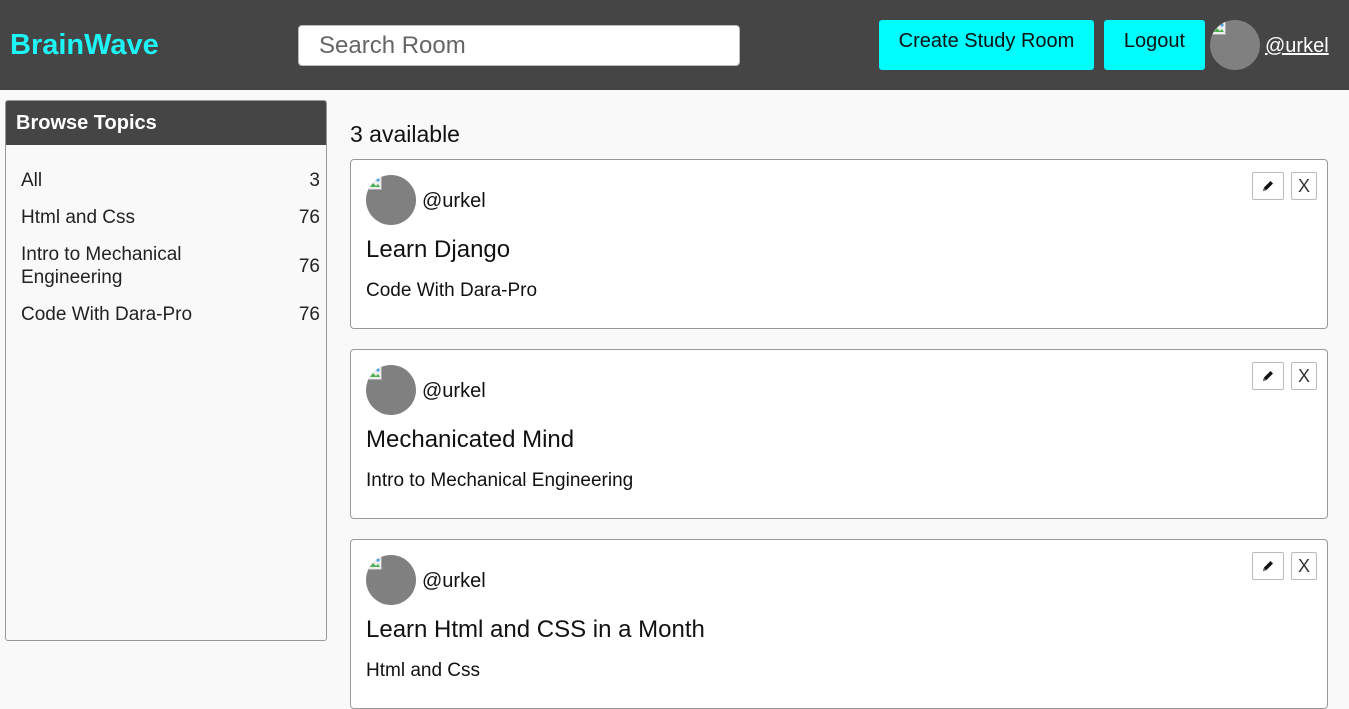  What do you see at coordinates (470, 440) in the screenshot?
I see `room-title: Mechanicated Mind` at bounding box center [470, 440].